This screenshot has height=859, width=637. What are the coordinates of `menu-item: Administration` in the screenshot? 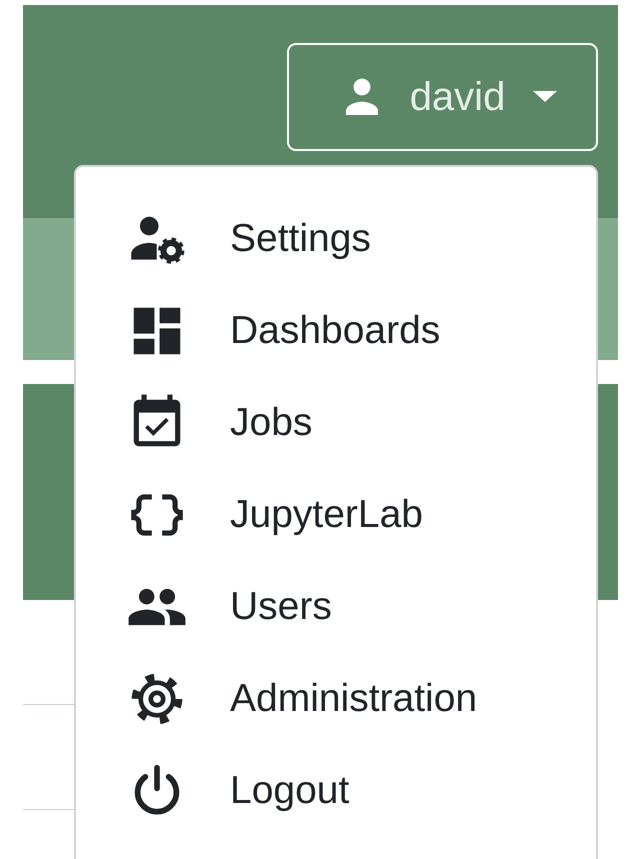 It's located at (336, 699).